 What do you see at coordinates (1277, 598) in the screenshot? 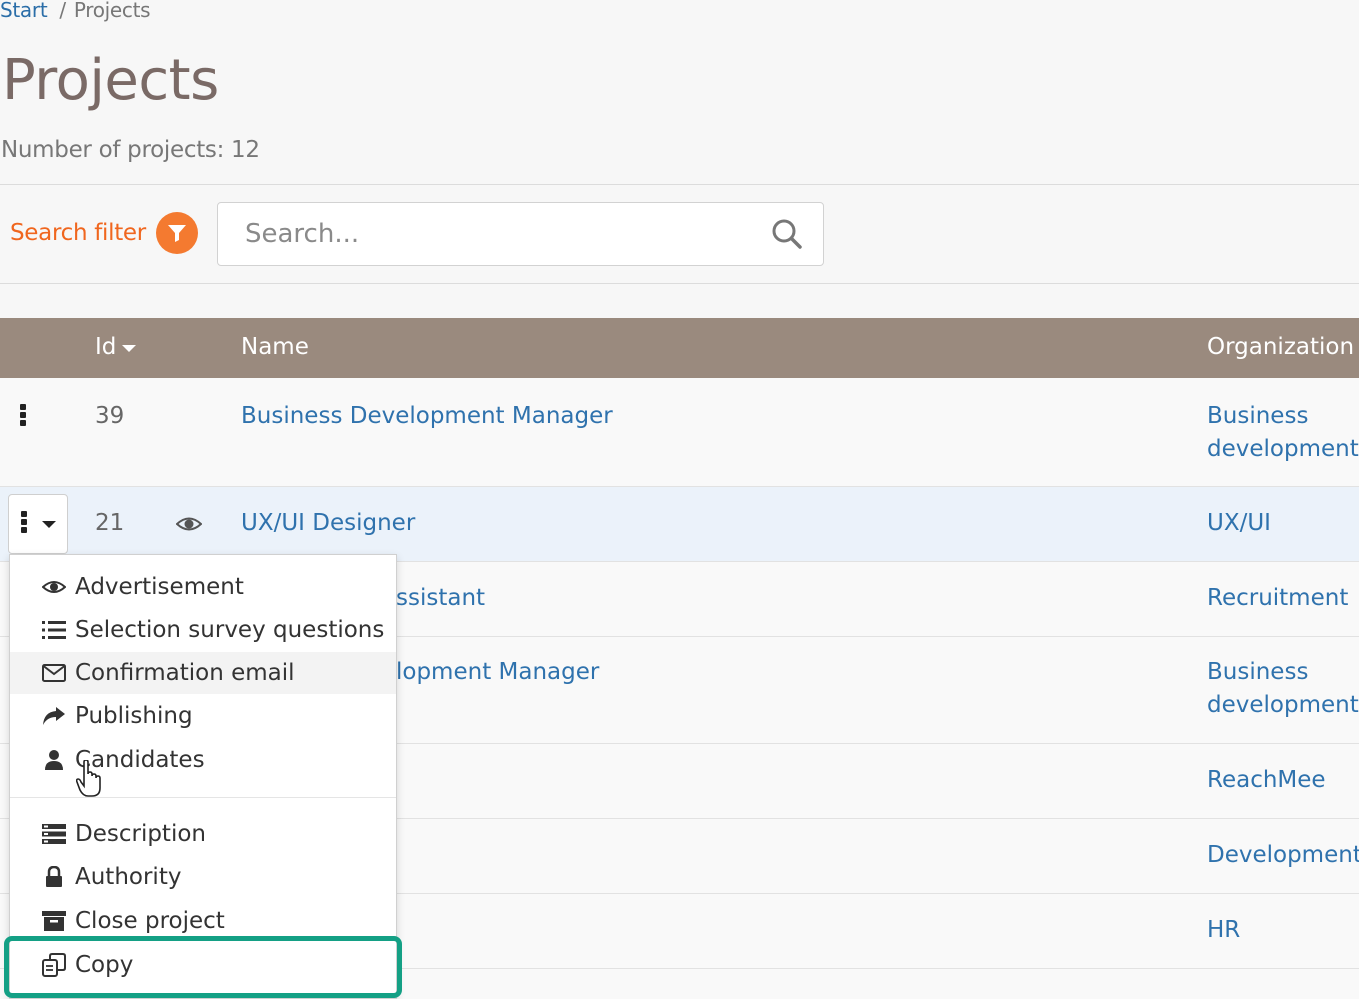
I see `organization-link: Recruitment` at bounding box center [1277, 598].